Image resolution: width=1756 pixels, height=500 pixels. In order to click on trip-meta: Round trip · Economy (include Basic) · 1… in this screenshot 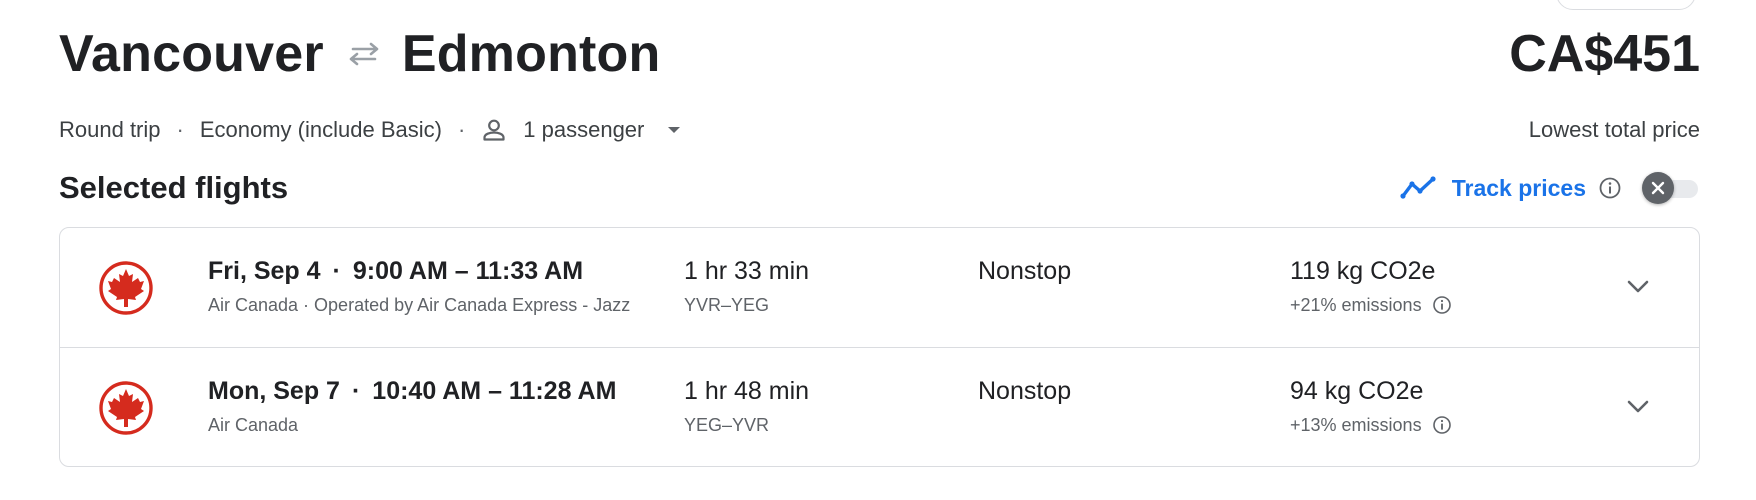, I will do `click(372, 130)`.